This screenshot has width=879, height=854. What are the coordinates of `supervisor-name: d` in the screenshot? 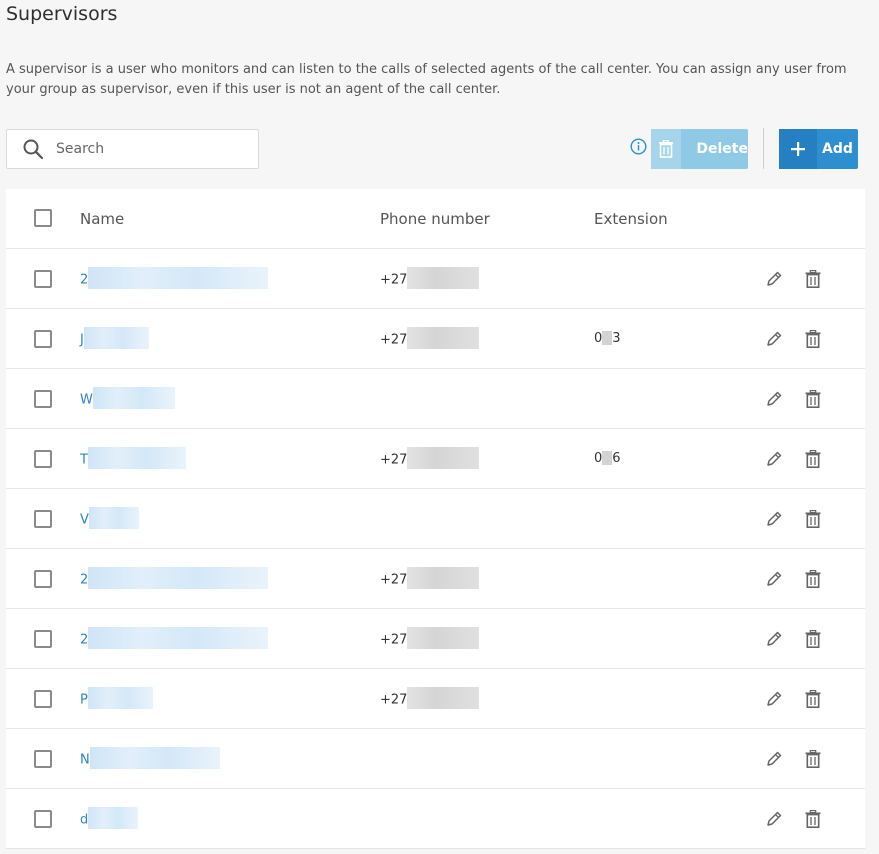 It's located at (84, 820).